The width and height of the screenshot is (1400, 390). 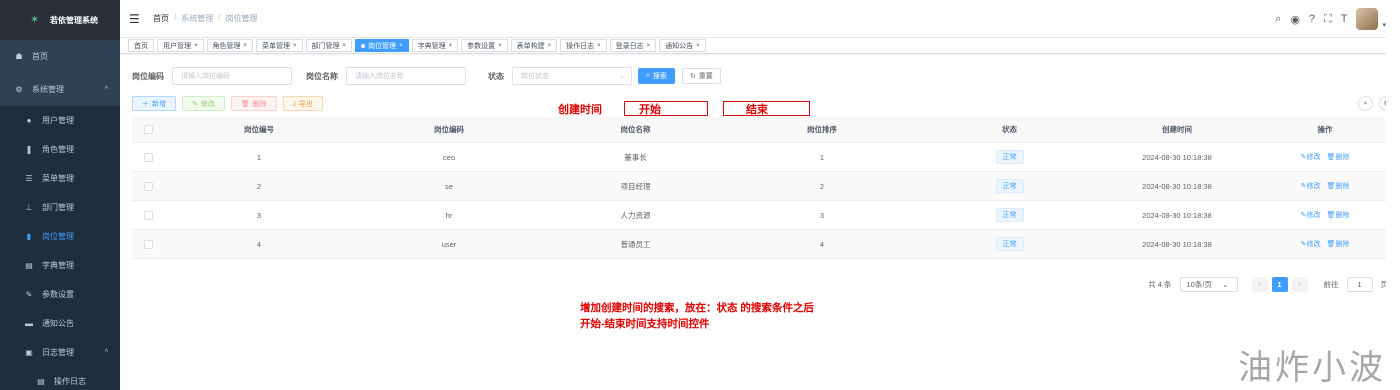 I want to click on search-button: ⌕ 搜索, so click(x=656, y=76).